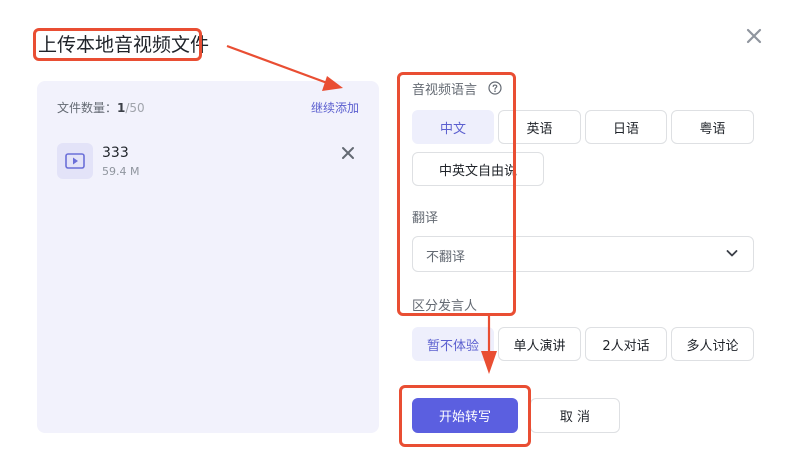 This screenshot has height=472, width=790. I want to click on arrow-to-start-button, so click(489, 345).